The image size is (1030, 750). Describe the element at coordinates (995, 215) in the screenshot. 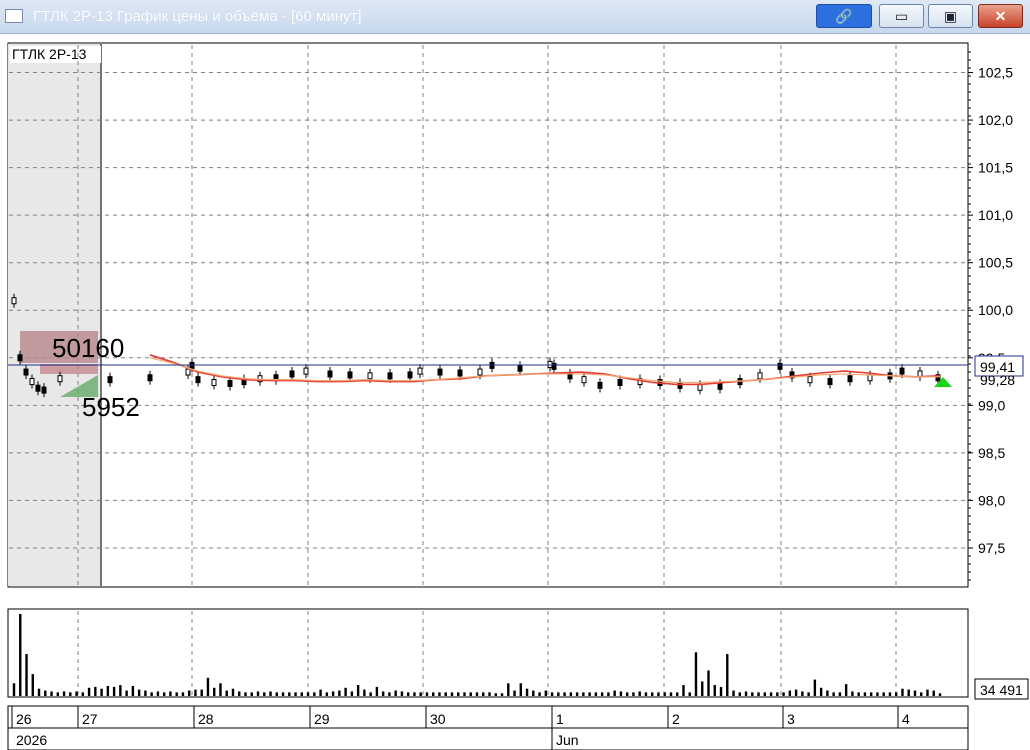

I see `price-axis-label: 101,0` at that location.